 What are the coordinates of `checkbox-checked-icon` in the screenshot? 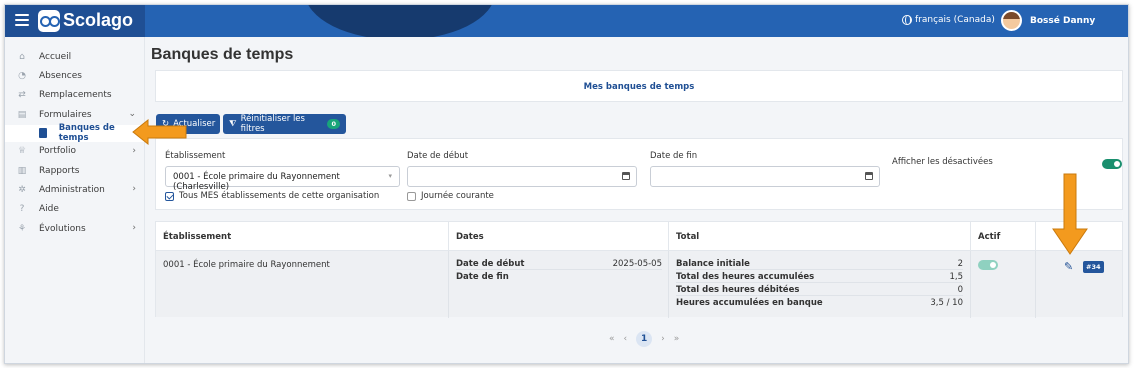 It's located at (169, 196).